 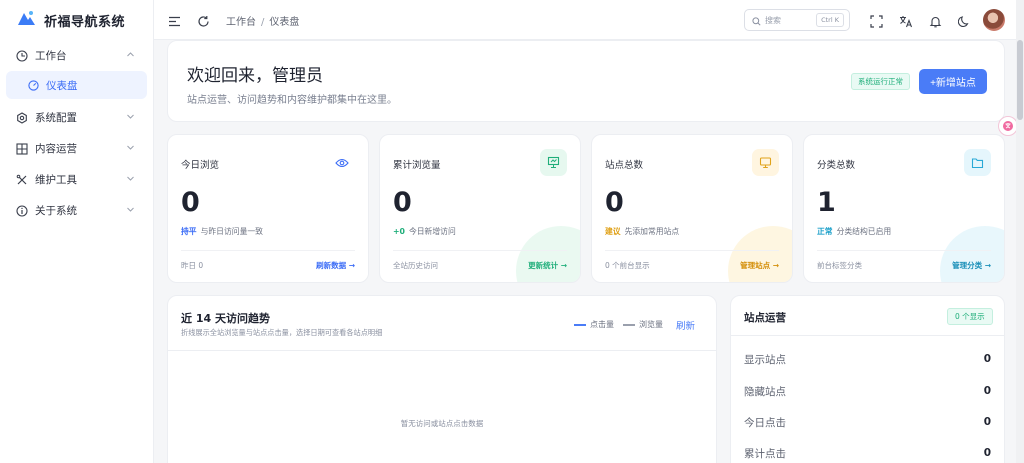 What do you see at coordinates (765, 453) in the screenshot?
I see `stat-label: 累计点击` at bounding box center [765, 453].